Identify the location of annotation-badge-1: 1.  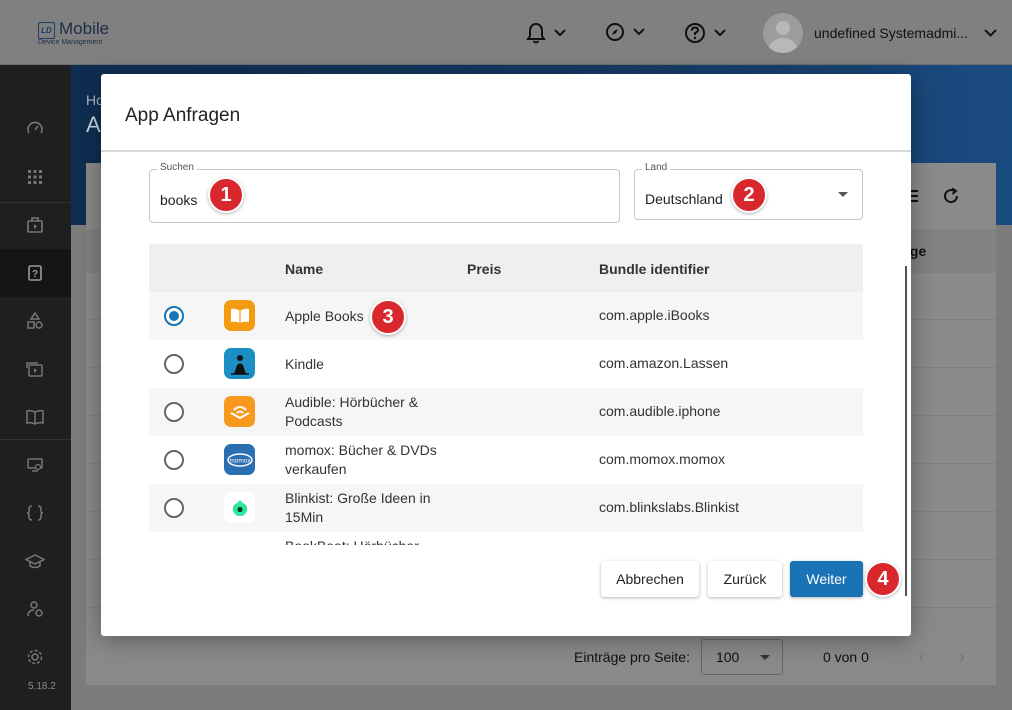
(226, 195).